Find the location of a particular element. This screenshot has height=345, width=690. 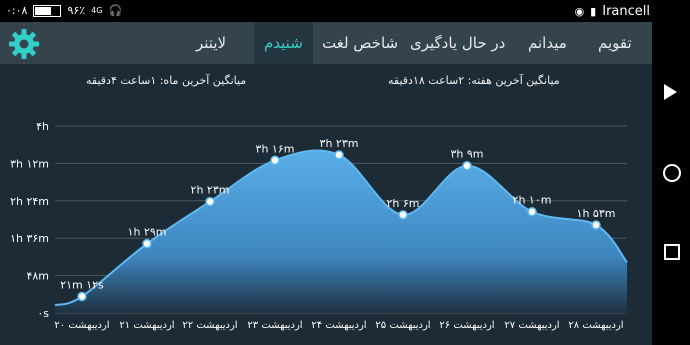

data-label: ۳h ۱۶m is located at coordinates (275, 148).